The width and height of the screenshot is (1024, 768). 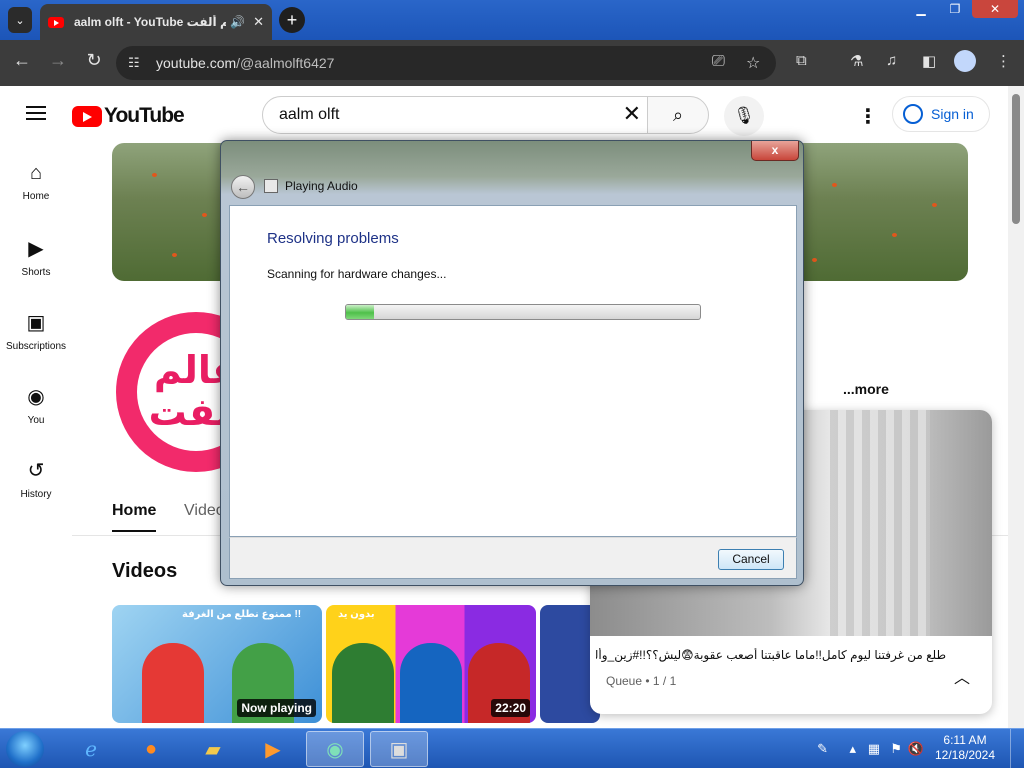 What do you see at coordinates (335, 749) in the screenshot?
I see `chrome-taskbar-icon: ◉` at bounding box center [335, 749].